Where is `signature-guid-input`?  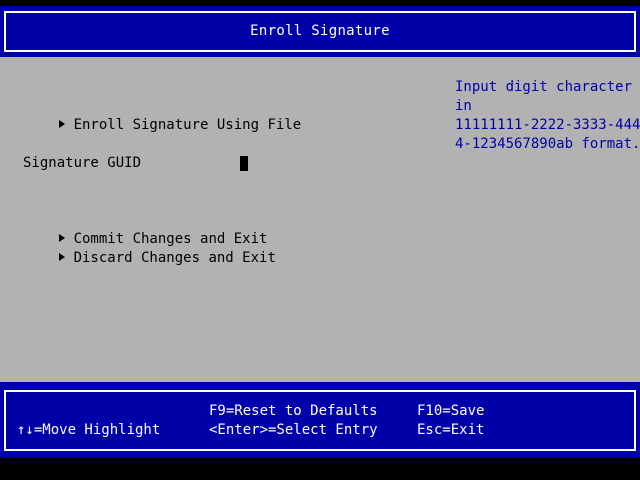
signature-guid-input is located at coordinates (244, 163).